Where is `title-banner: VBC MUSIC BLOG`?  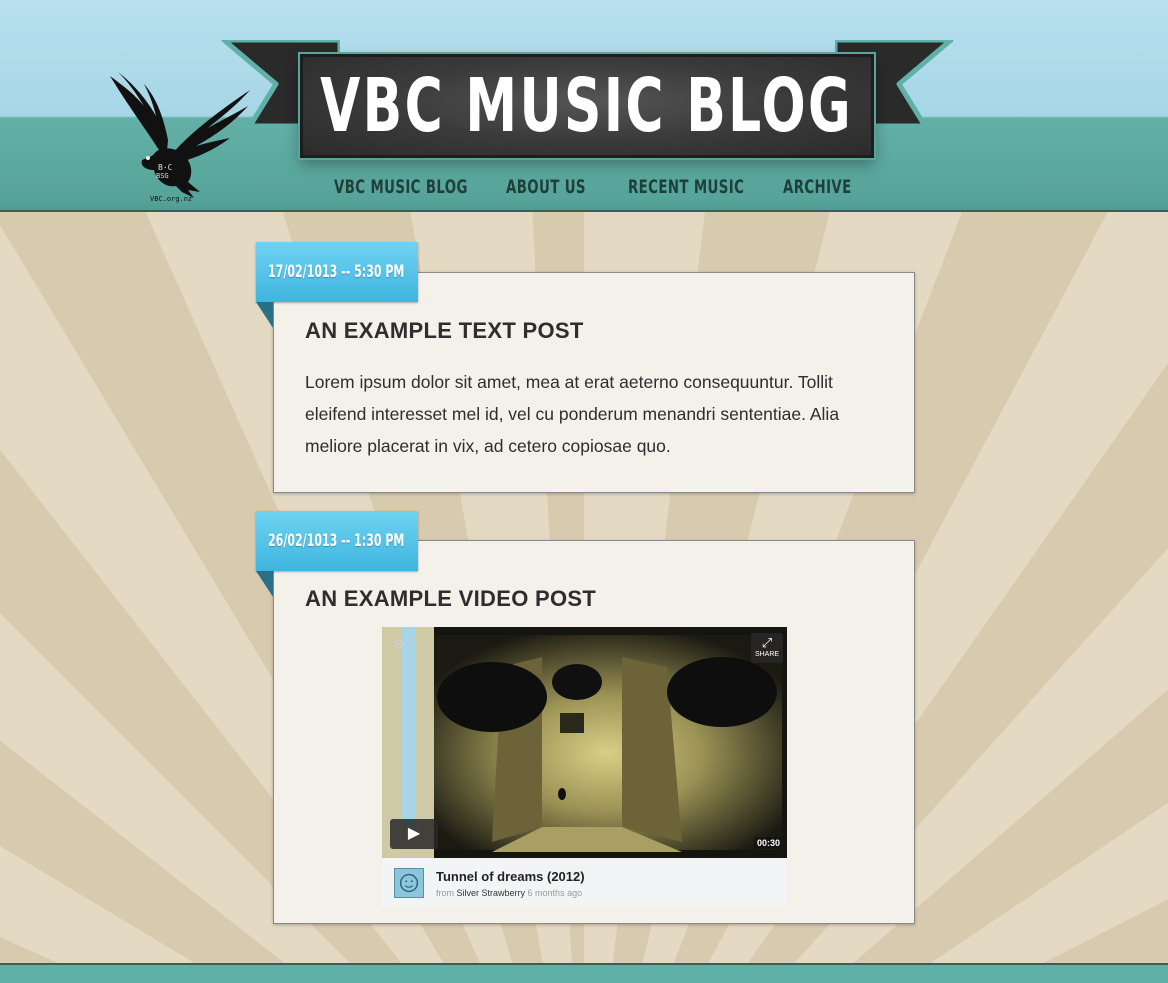 title-banner: VBC MUSIC BLOG is located at coordinates (587, 101).